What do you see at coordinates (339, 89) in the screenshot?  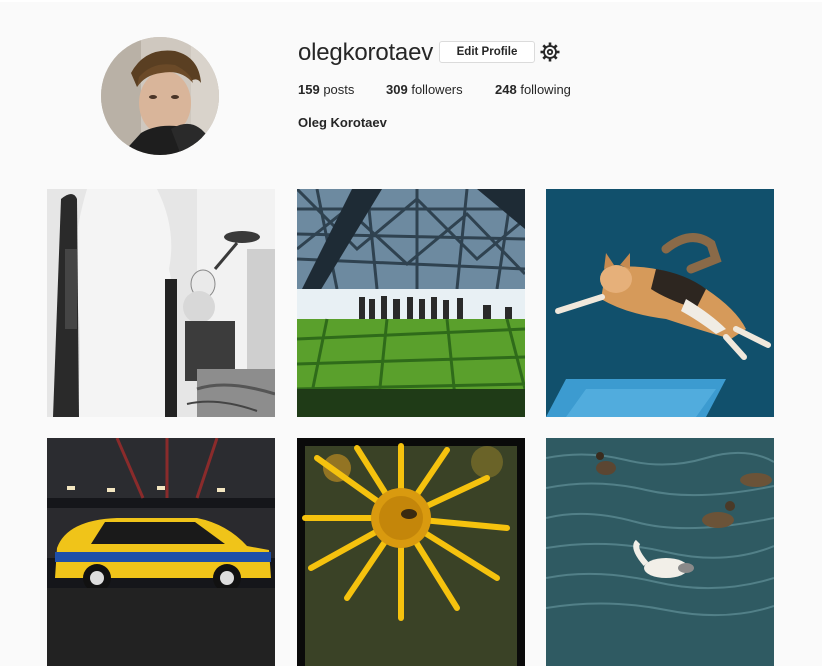 I see `stat-label: posts` at bounding box center [339, 89].